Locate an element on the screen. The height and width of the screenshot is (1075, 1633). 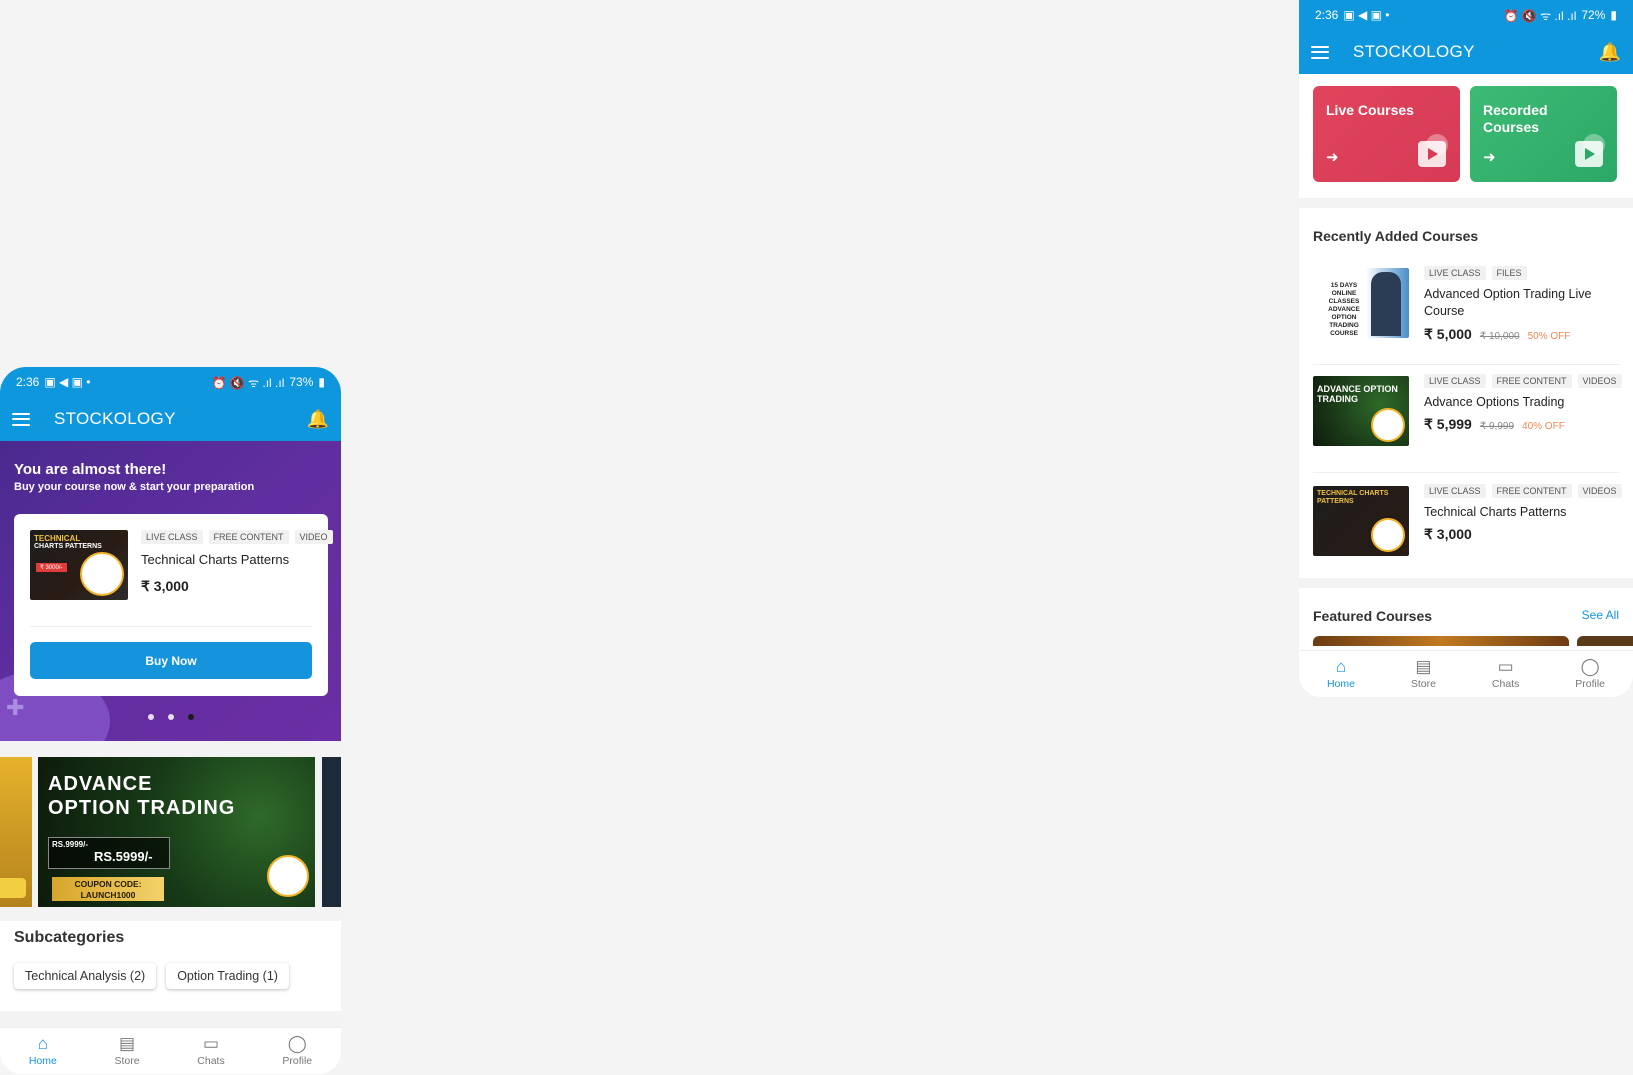
profile-icon: ◯ is located at coordinates (297, 1043).